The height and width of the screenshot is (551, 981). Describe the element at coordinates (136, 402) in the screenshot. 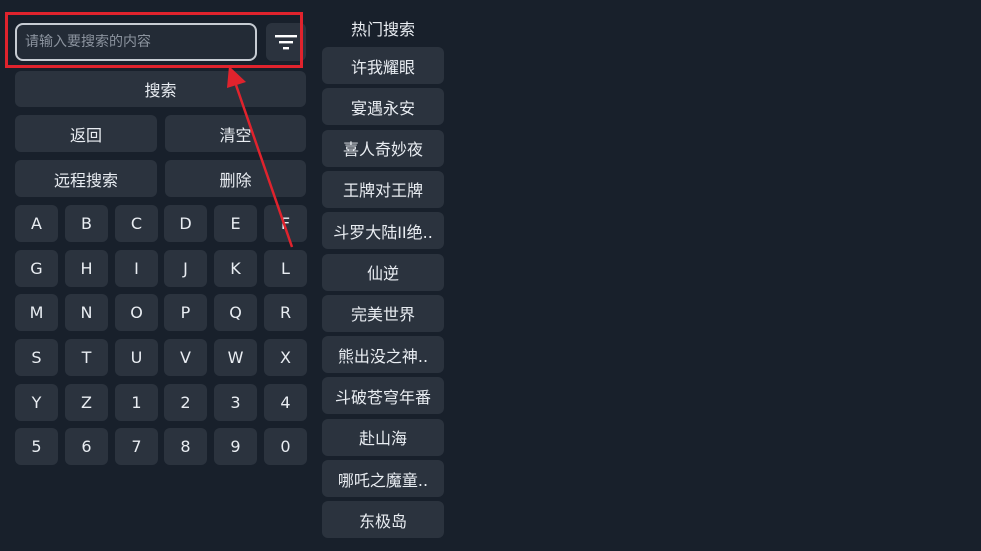

I see `key-1: 1` at that location.